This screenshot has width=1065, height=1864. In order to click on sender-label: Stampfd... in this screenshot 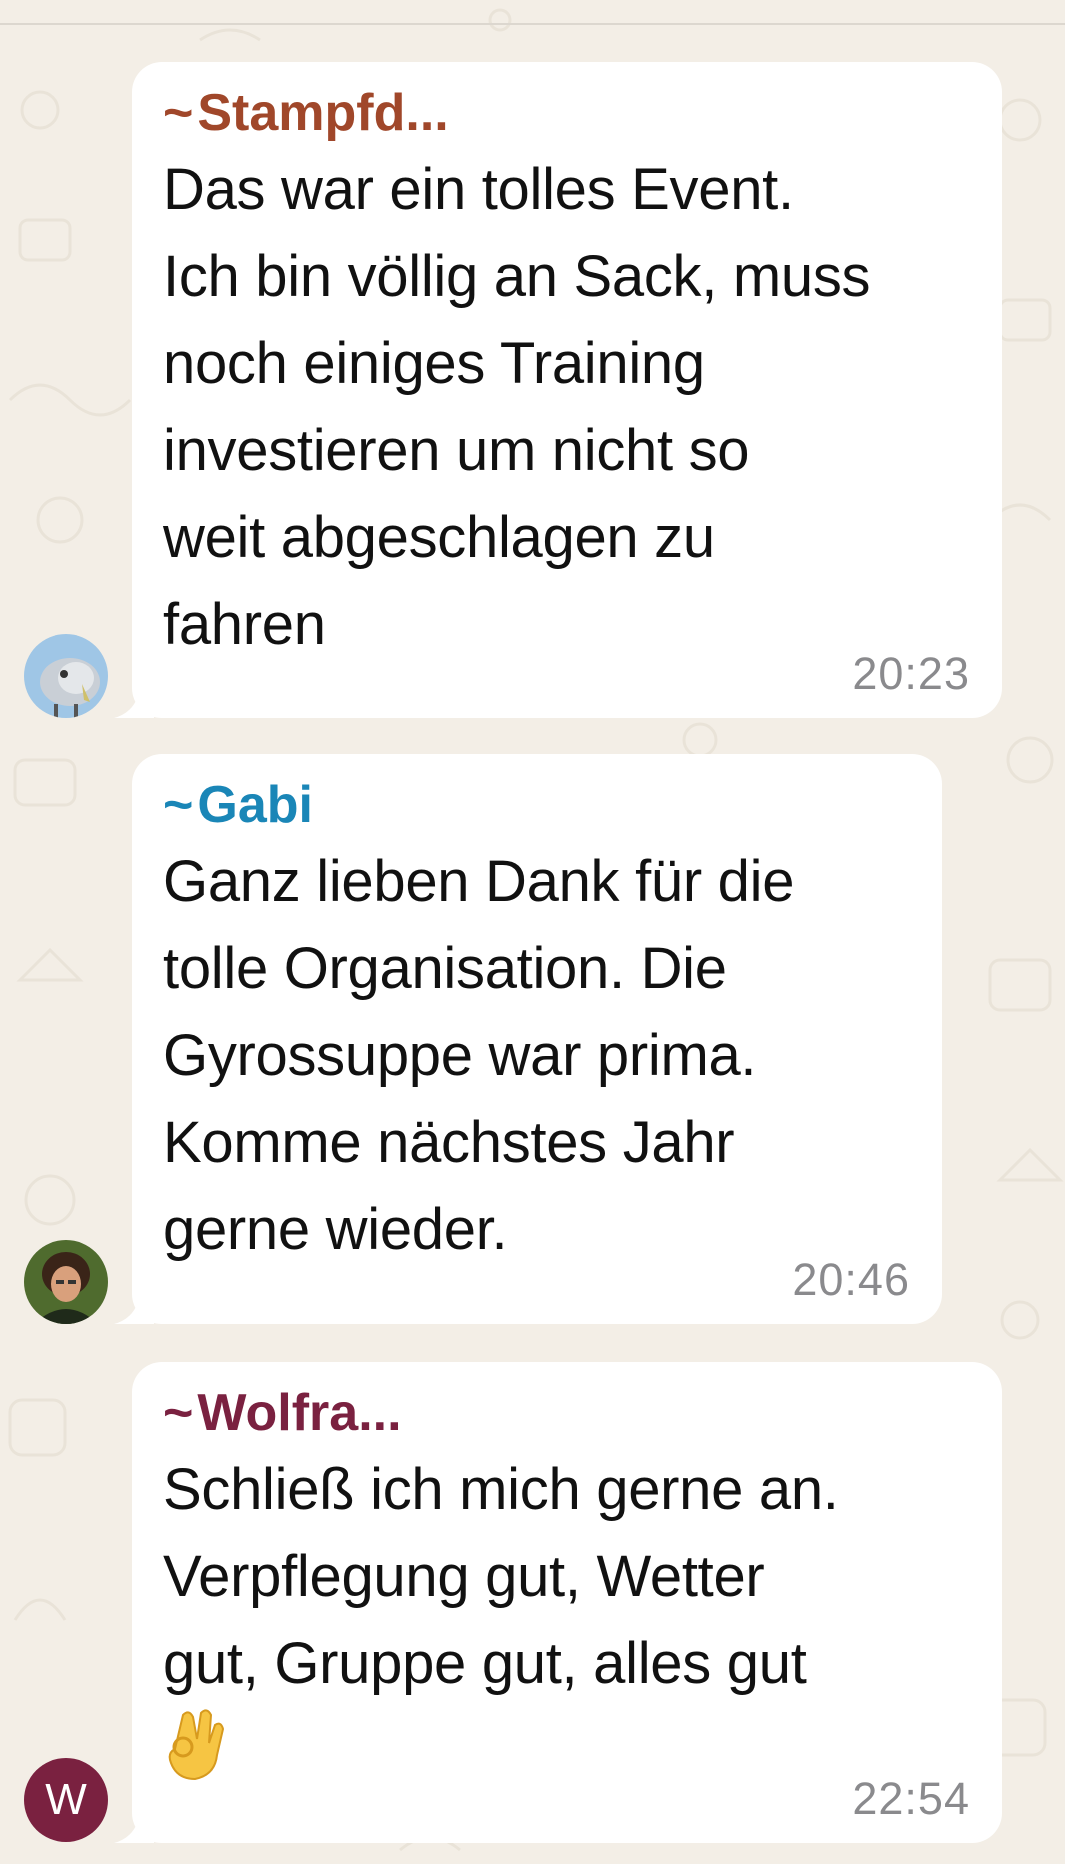, I will do `click(323, 113)`.